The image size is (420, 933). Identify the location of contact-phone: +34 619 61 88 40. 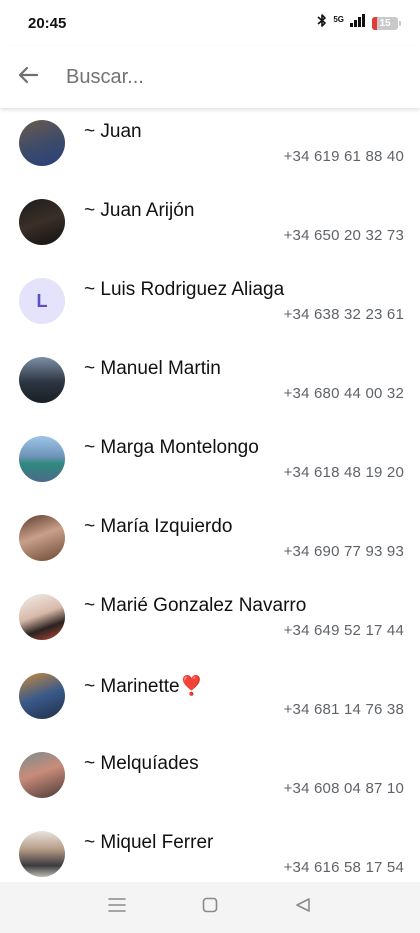
(343, 156).